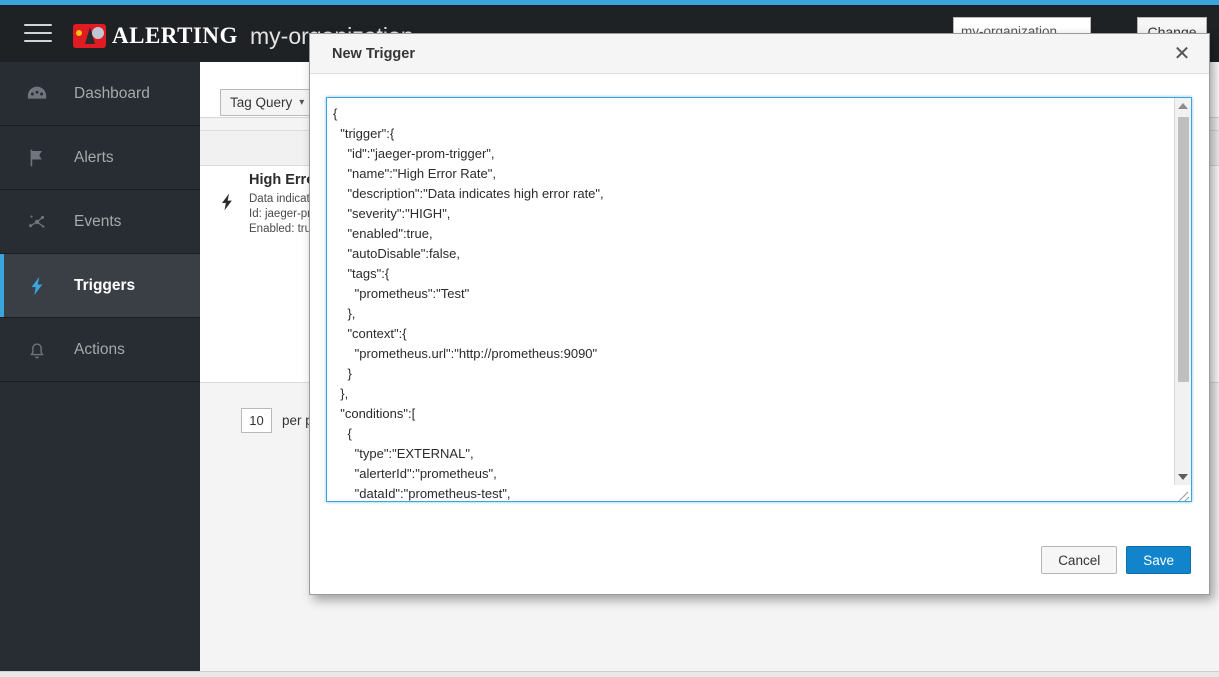 Image resolution: width=1219 pixels, height=677 pixels. Describe the element at coordinates (759, 54) in the screenshot. I see `modal-header: New Trigger ✕` at that location.